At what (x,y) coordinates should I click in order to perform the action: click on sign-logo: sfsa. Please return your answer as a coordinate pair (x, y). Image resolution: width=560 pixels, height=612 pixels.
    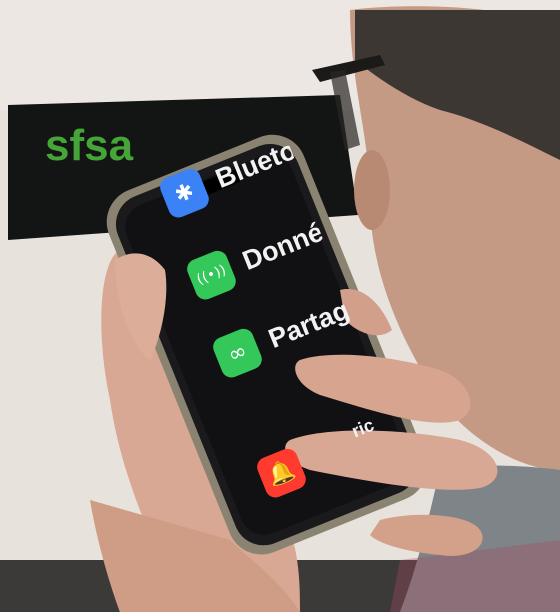
    Looking at the image, I should click on (89, 145).